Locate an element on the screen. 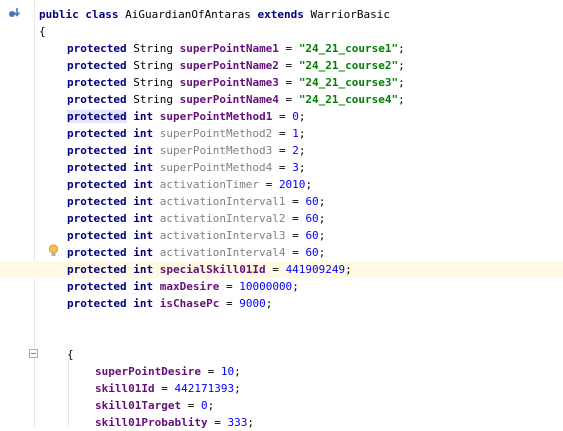 The width and height of the screenshot is (563, 431). code-line: protected int activationInterval4 = 60; is located at coordinates (281, 252).